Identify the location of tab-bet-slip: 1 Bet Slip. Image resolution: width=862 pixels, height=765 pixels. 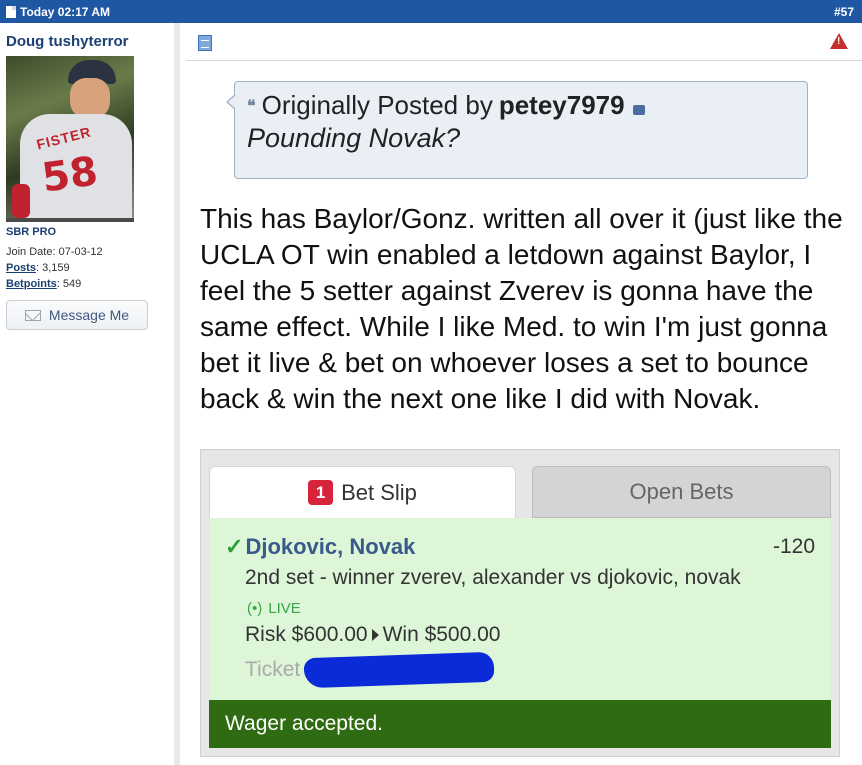
(362, 492).